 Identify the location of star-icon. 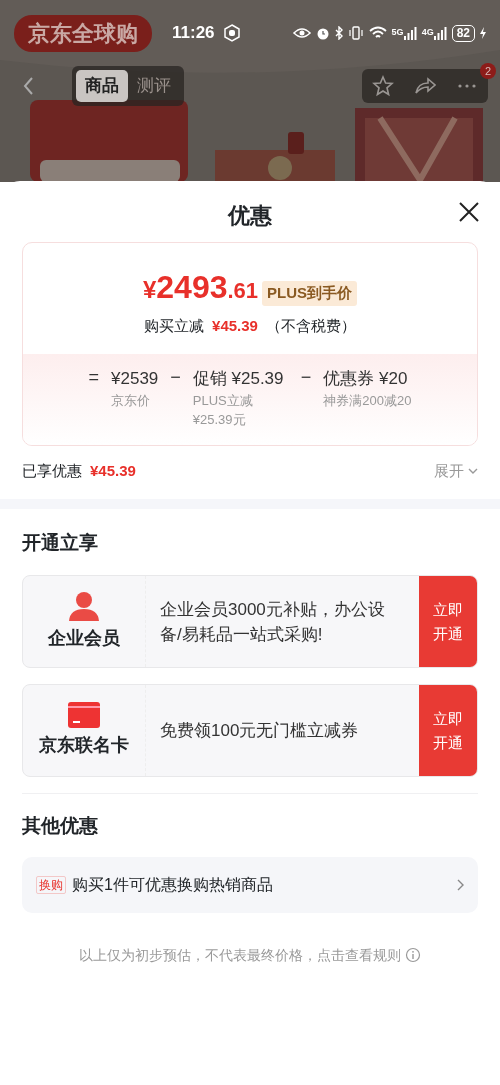
(383, 85).